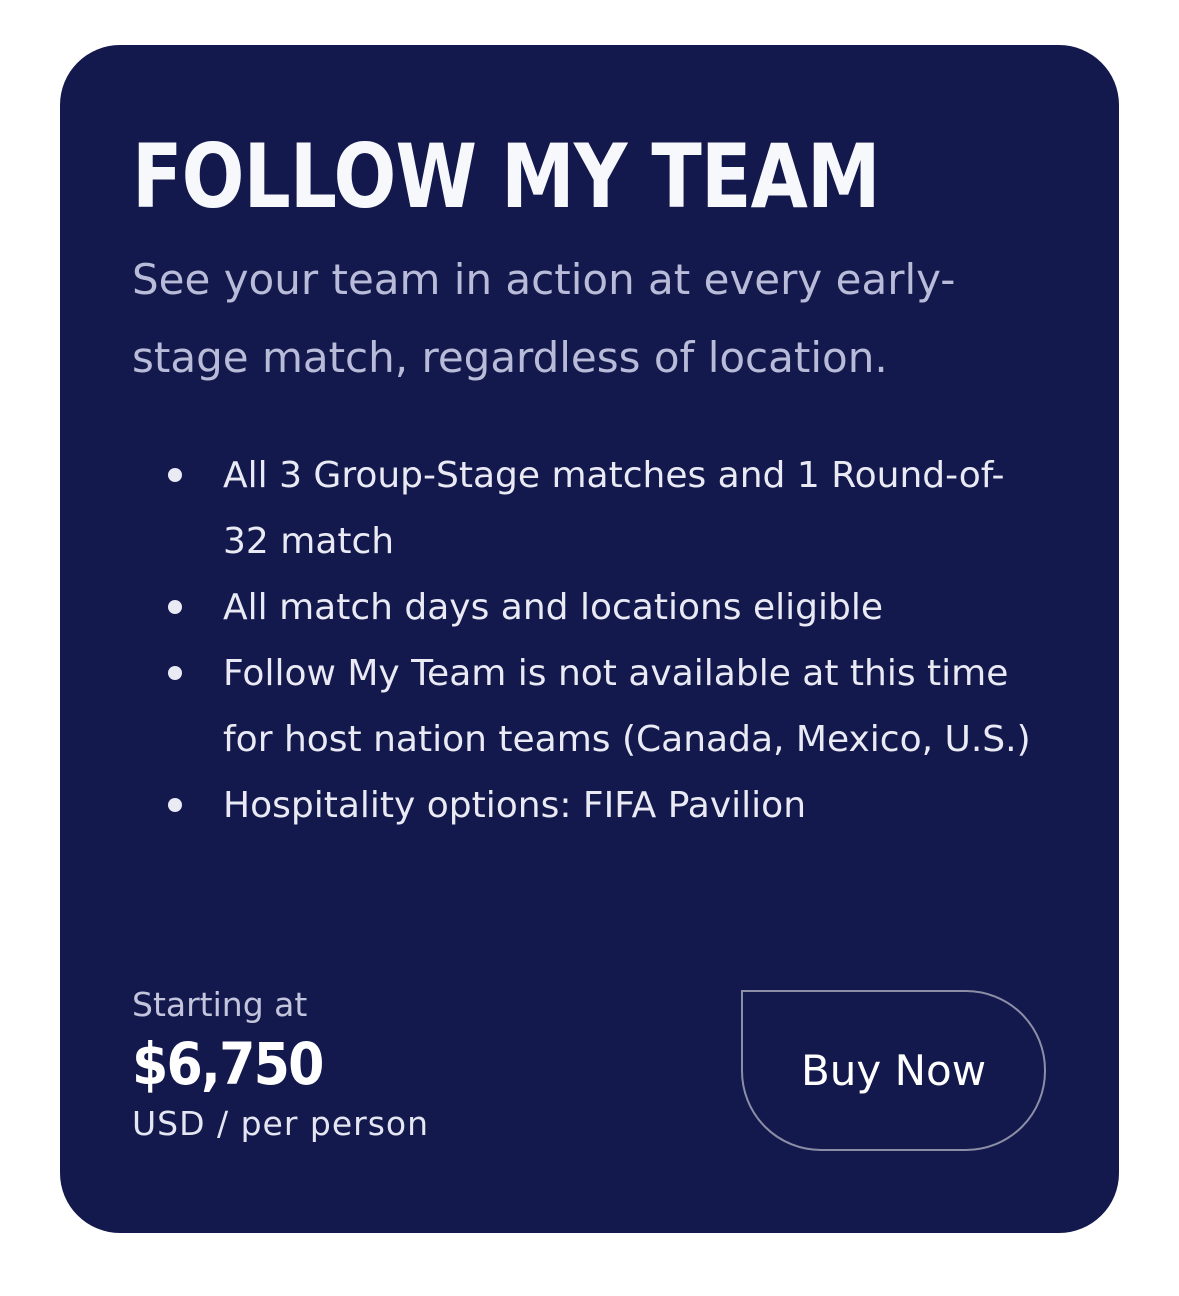 The width and height of the screenshot is (1179, 1296). I want to click on price-unit: USD / per person, so click(281, 1123).